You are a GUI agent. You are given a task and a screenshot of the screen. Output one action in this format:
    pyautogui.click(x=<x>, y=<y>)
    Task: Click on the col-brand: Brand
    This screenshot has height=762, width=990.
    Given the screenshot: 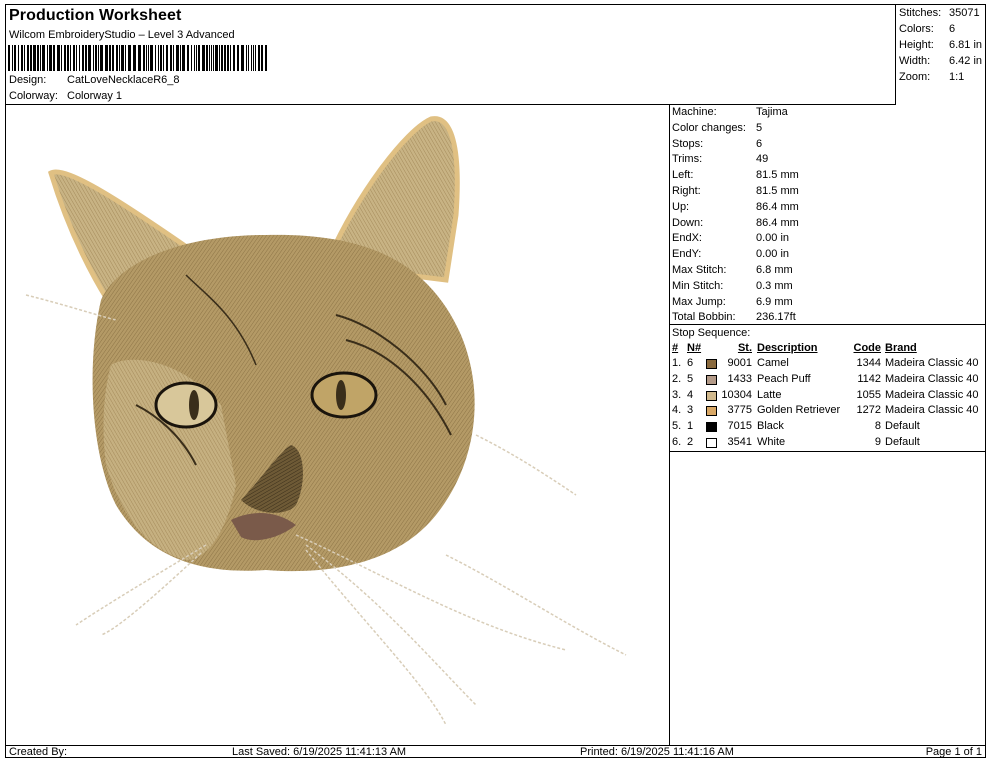 What is the action you would take?
    pyautogui.click(x=901, y=348)
    